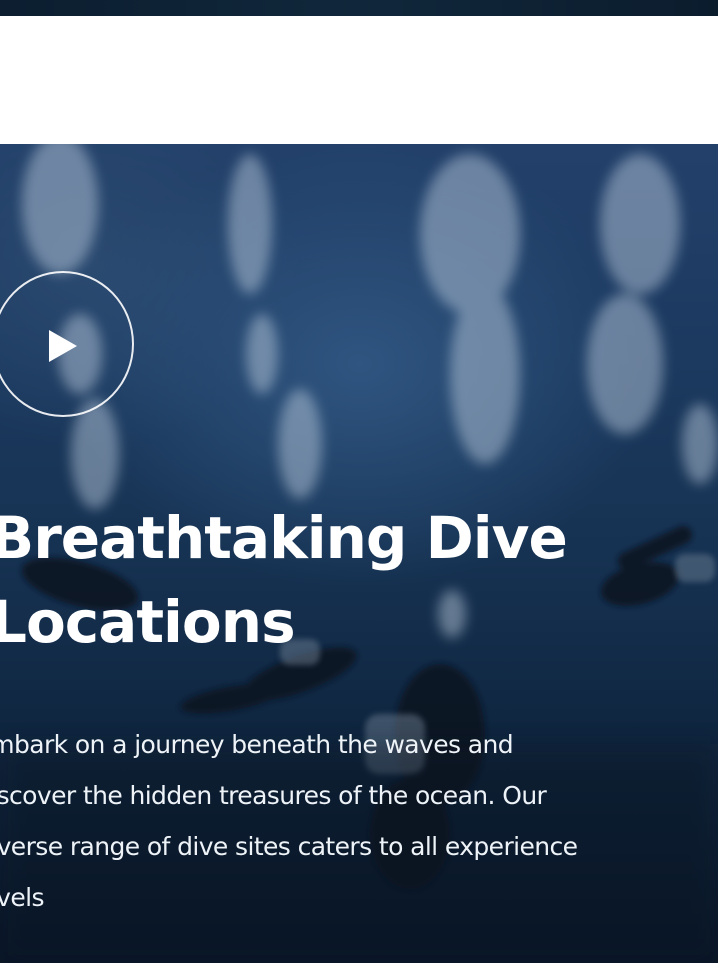 Image resolution: width=718 pixels, height=963 pixels. I want to click on play-icon, so click(63, 346).